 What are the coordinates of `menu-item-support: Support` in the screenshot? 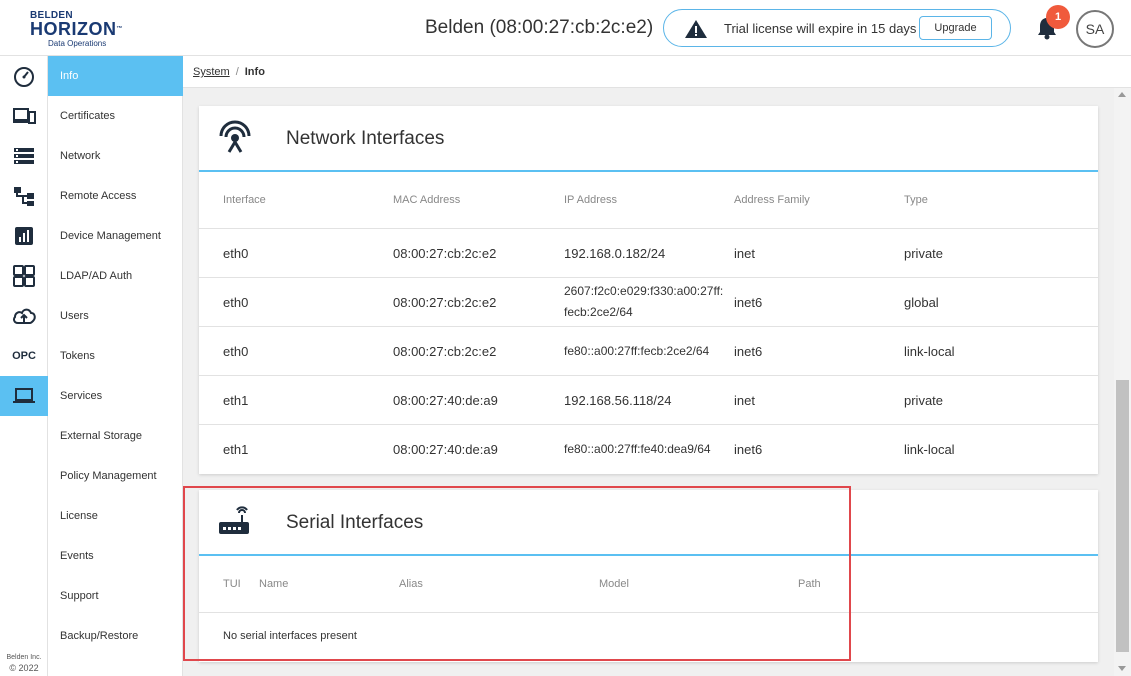 It's located at (115, 596).